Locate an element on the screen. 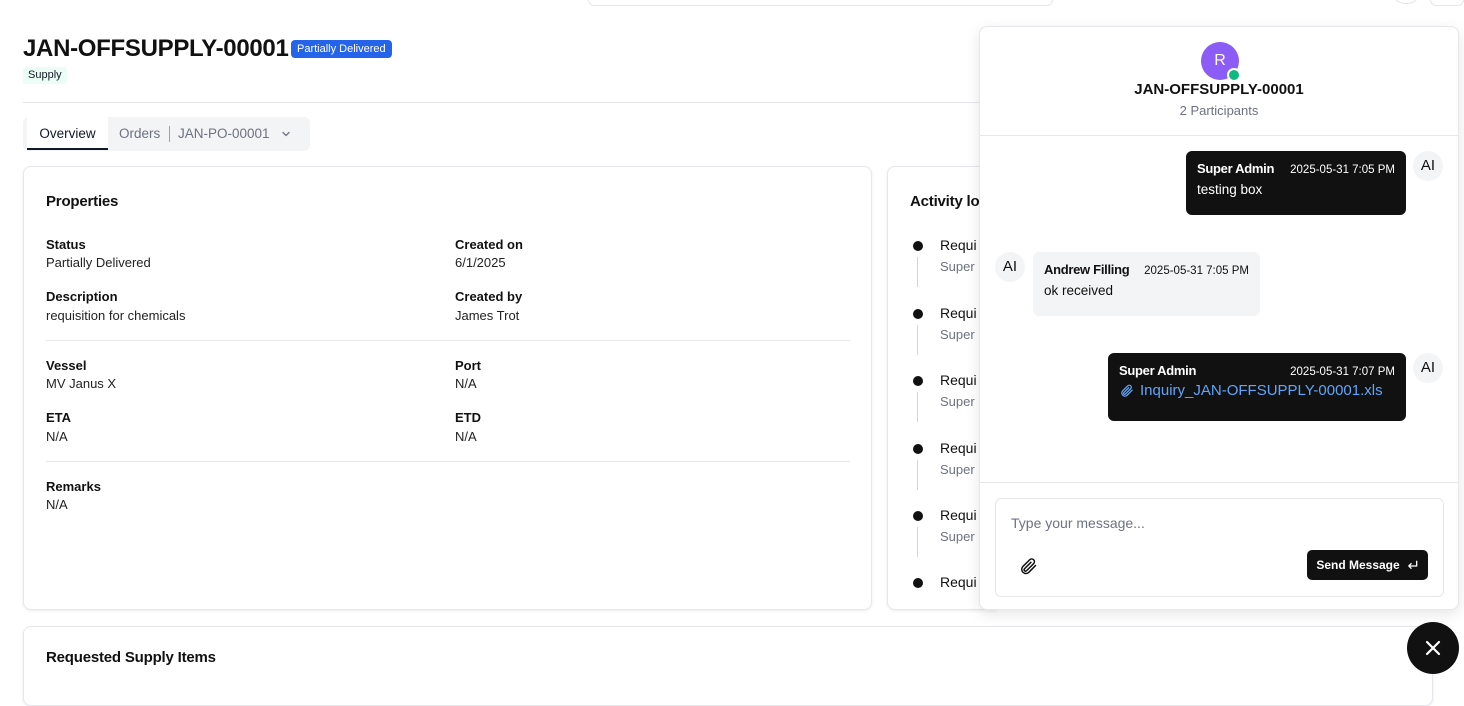  created-on-value: 6/1/2025 is located at coordinates (480, 262).